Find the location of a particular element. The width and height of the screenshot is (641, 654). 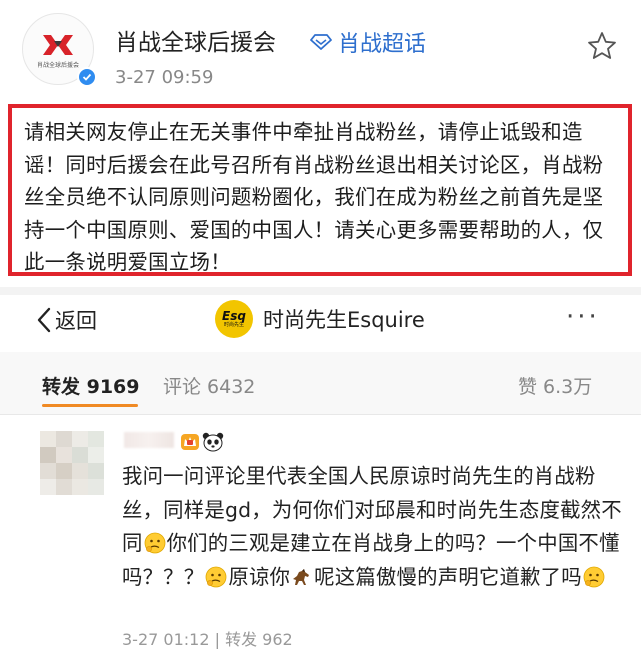

tab-comment: 评论 6432 is located at coordinates (209, 385).